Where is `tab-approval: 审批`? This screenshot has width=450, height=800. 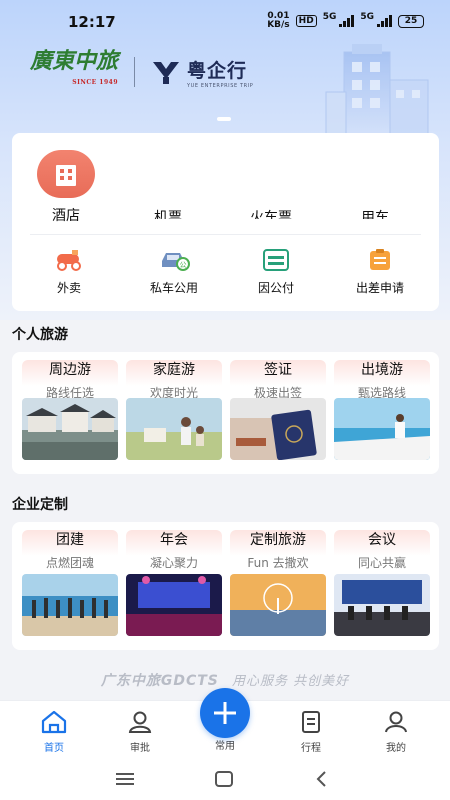 tab-approval: 审批 is located at coordinates (140, 731).